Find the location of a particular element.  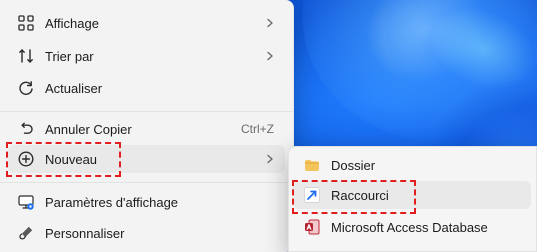

display-settings-icon is located at coordinates (26, 202).